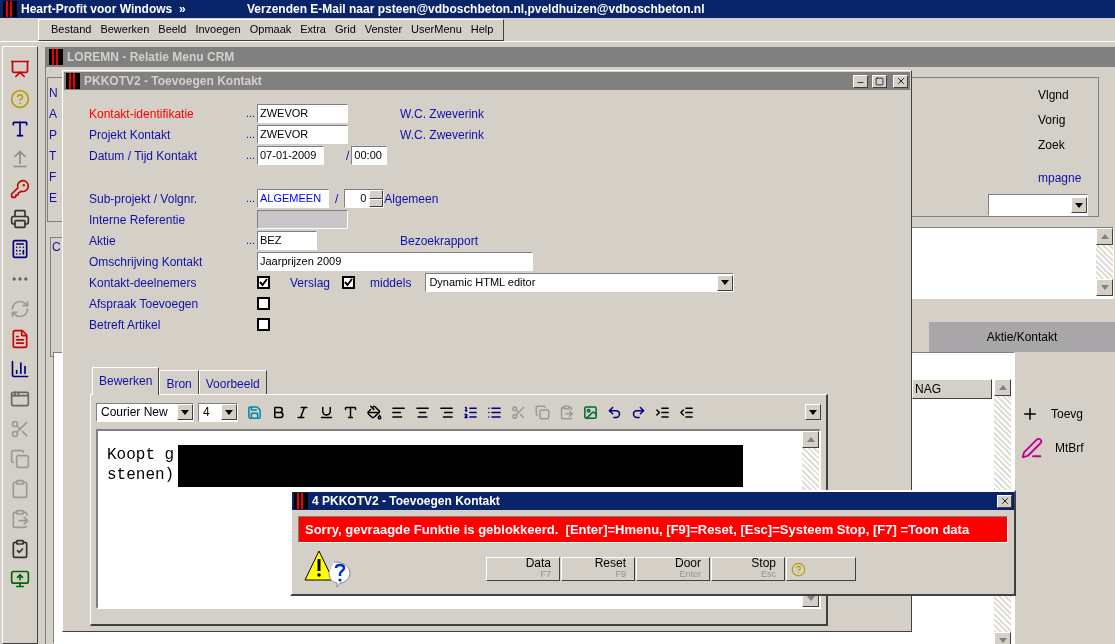 This screenshot has height=644, width=1115. Describe the element at coordinates (686, 412) in the screenshot. I see `outdent-icon` at that location.